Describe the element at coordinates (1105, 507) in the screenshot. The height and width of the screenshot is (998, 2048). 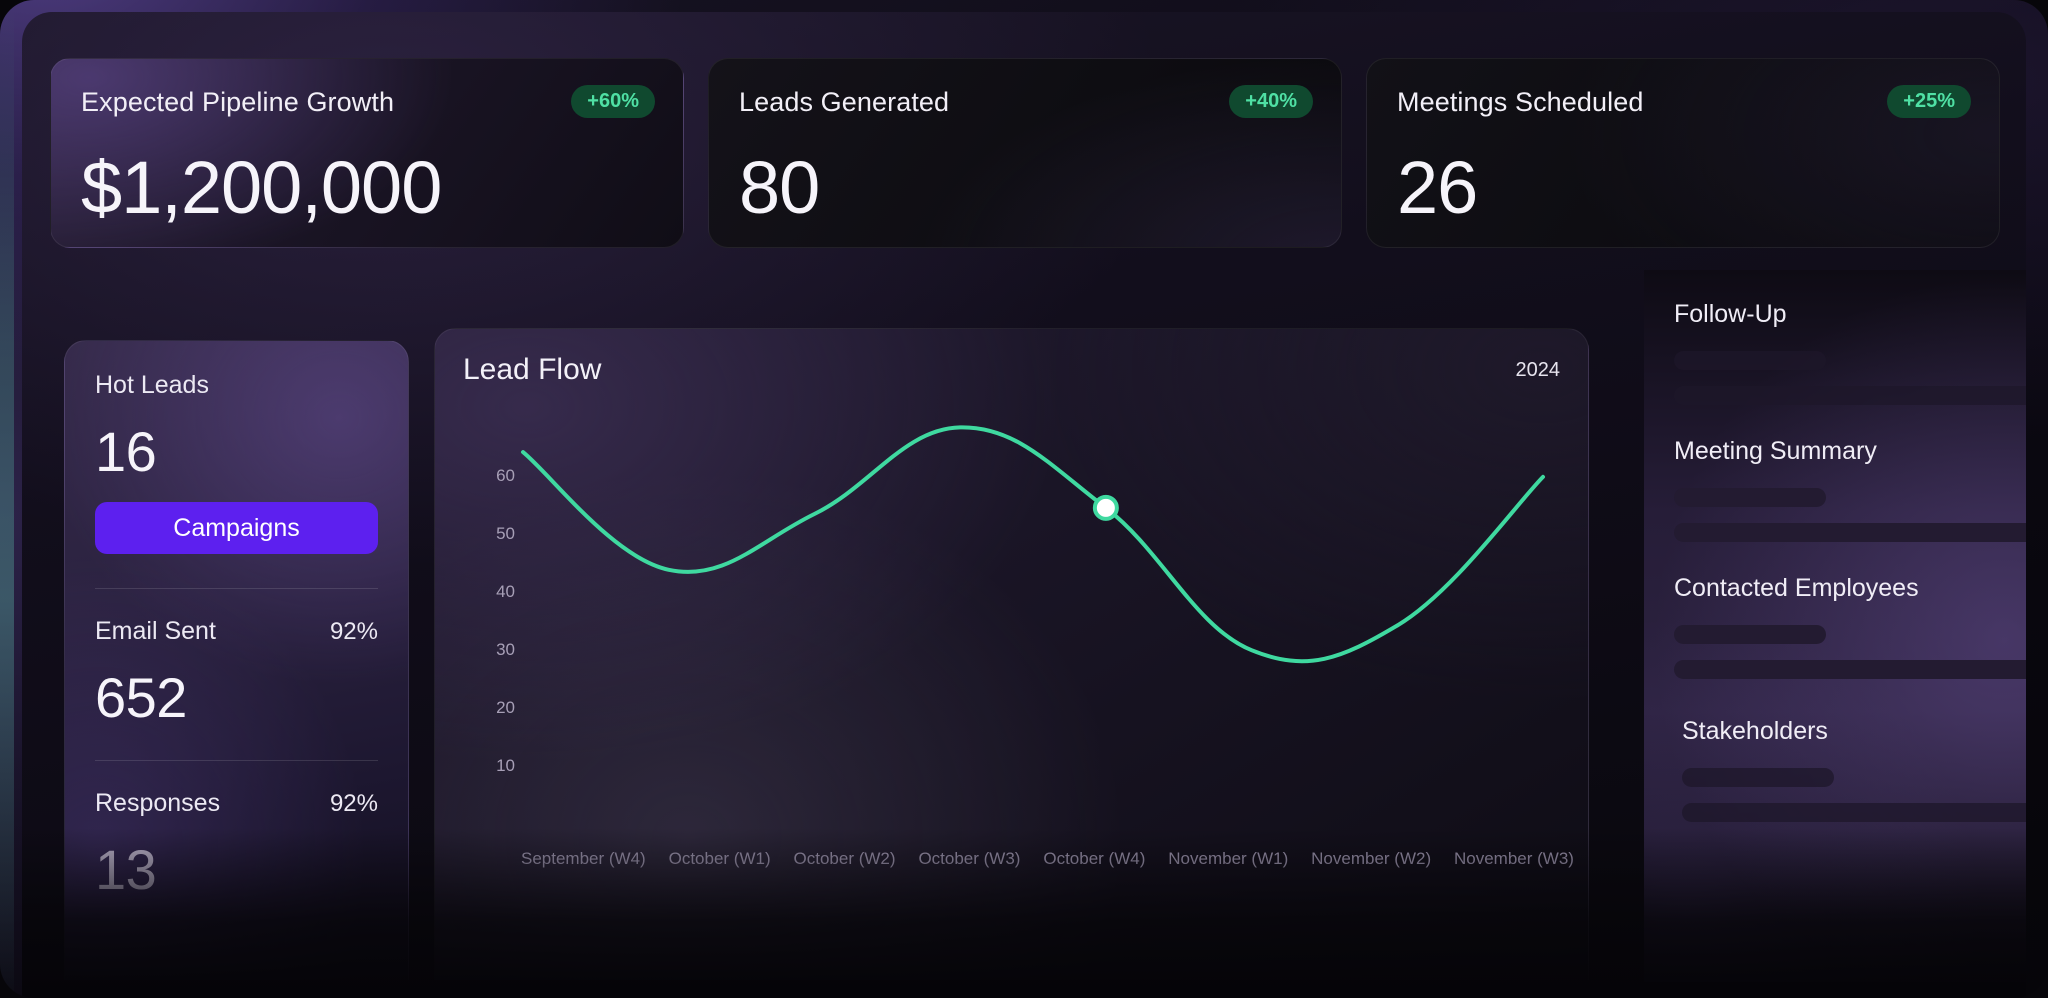
I see `chart-highlight-point` at that location.